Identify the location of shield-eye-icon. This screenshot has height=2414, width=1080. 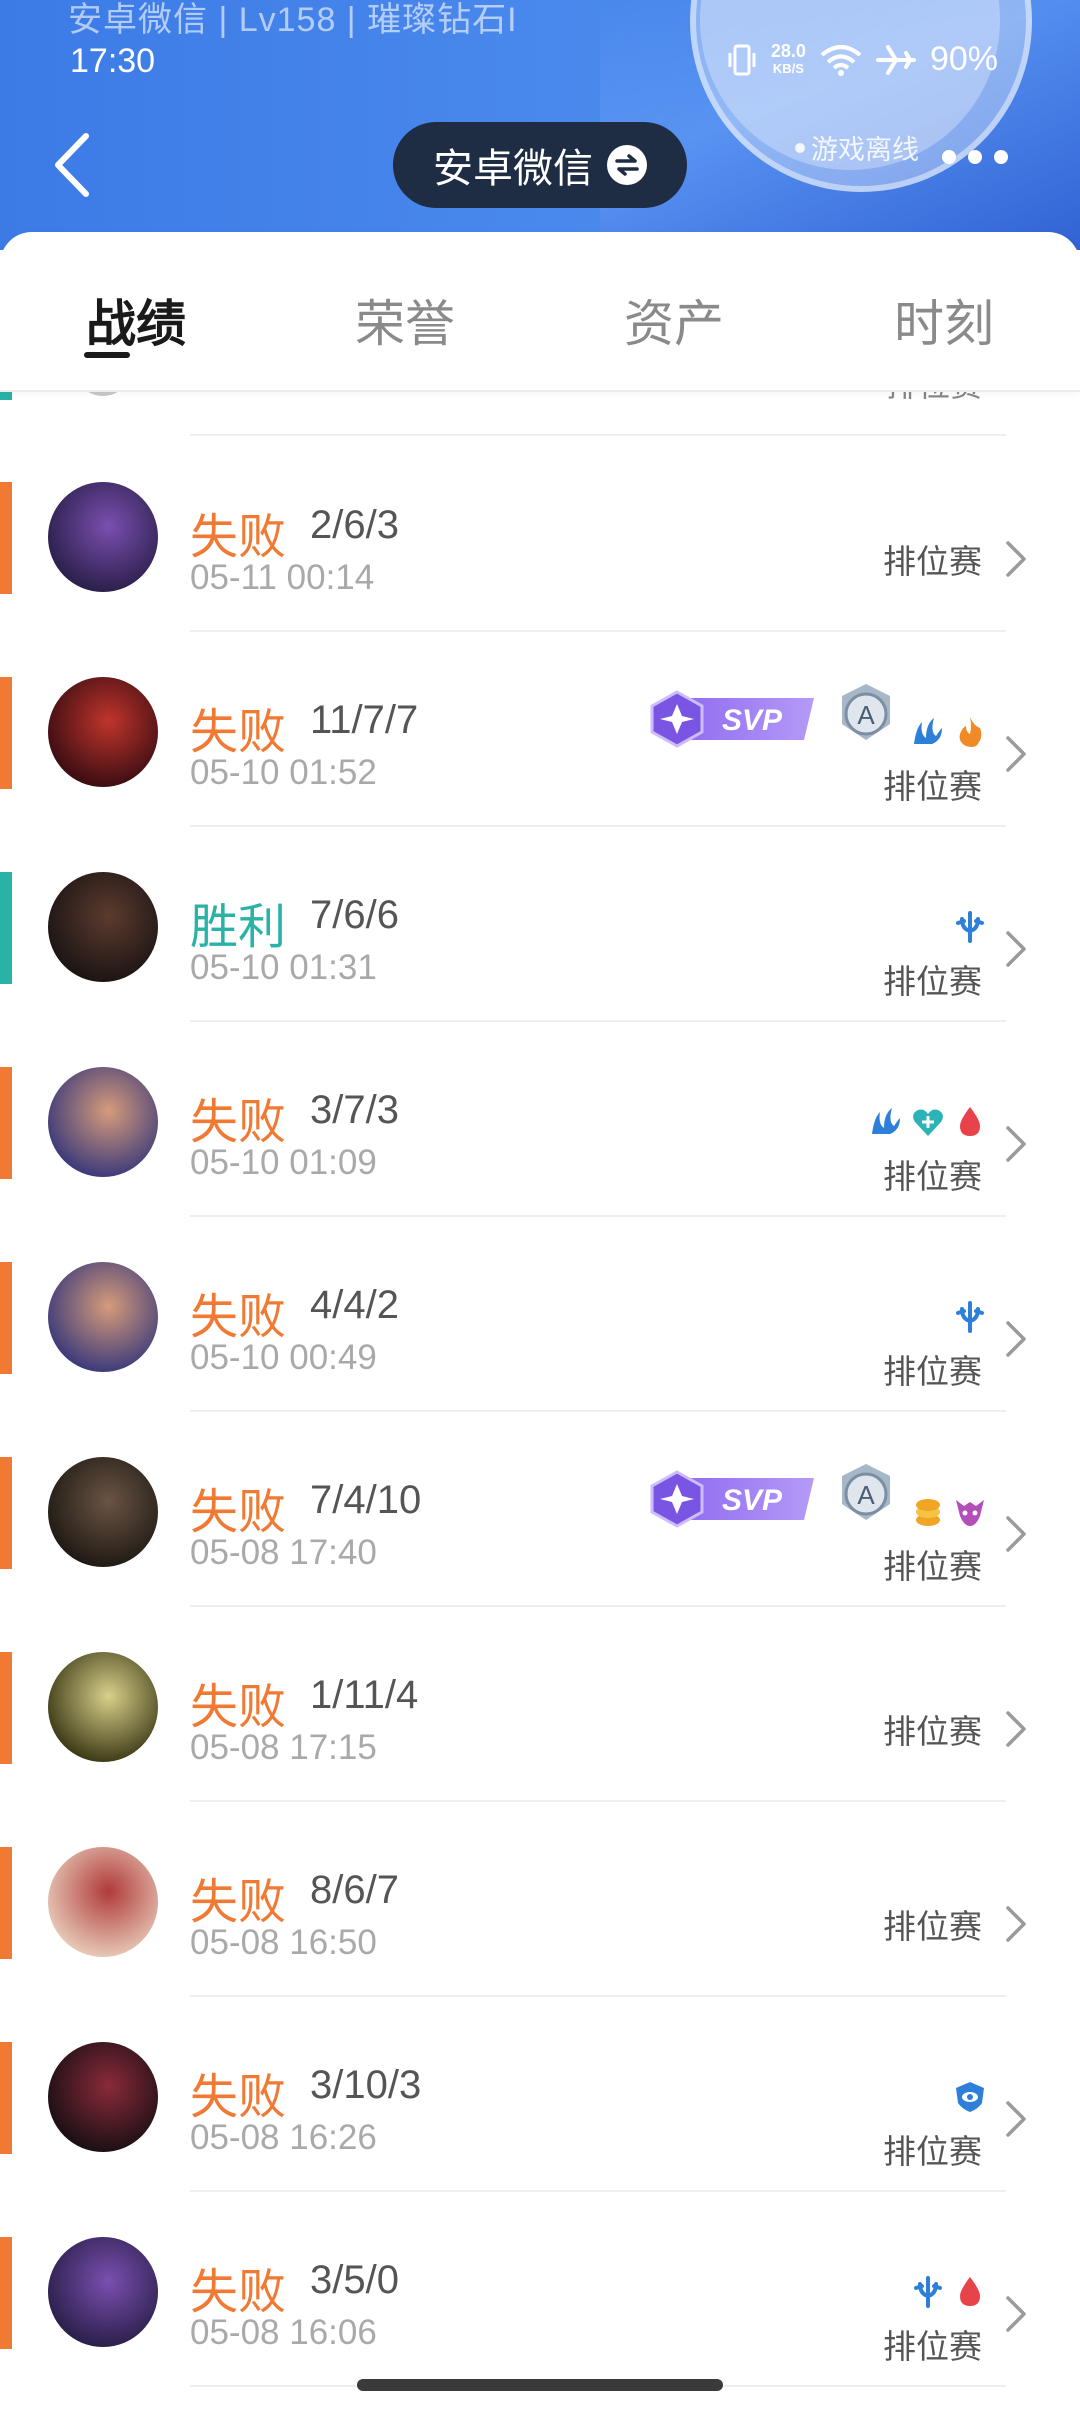
(970, 2097).